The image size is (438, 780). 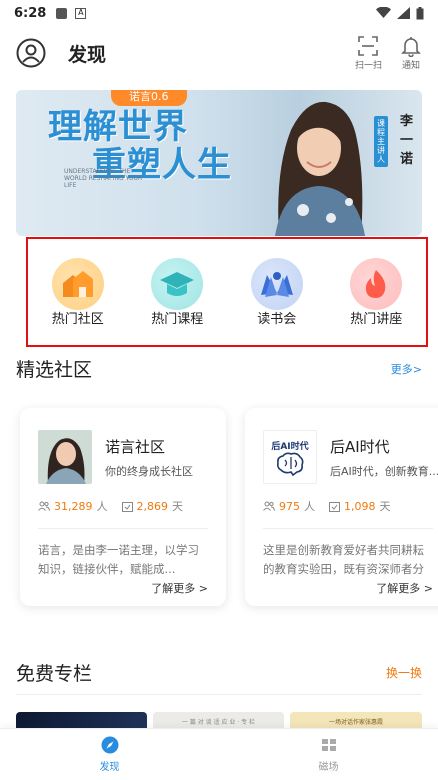 I want to click on status-time: 6:28, so click(x=30, y=13).